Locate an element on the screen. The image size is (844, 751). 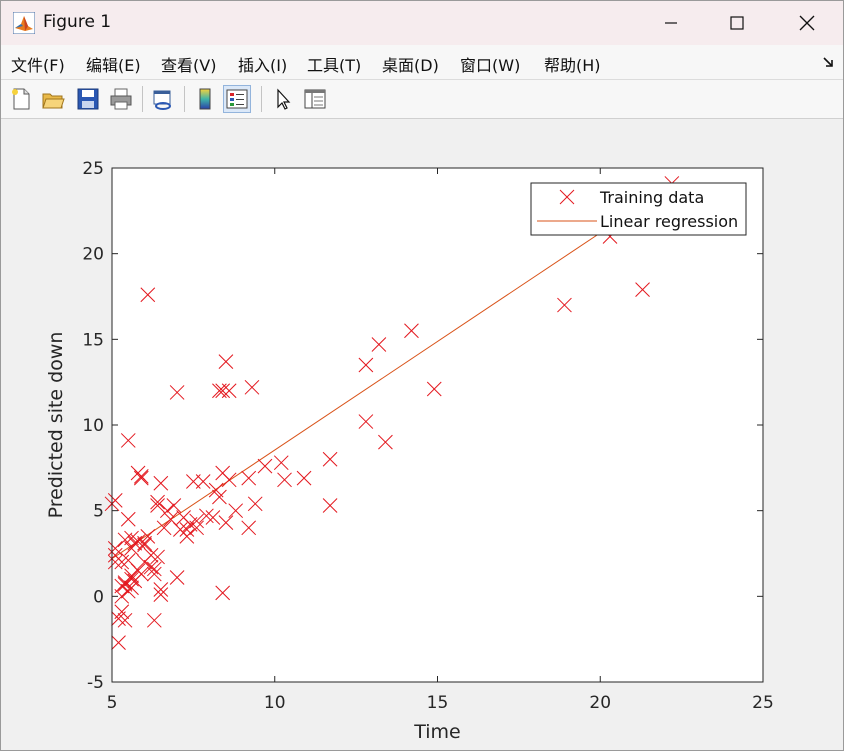
save-button is located at coordinates (88, 99).